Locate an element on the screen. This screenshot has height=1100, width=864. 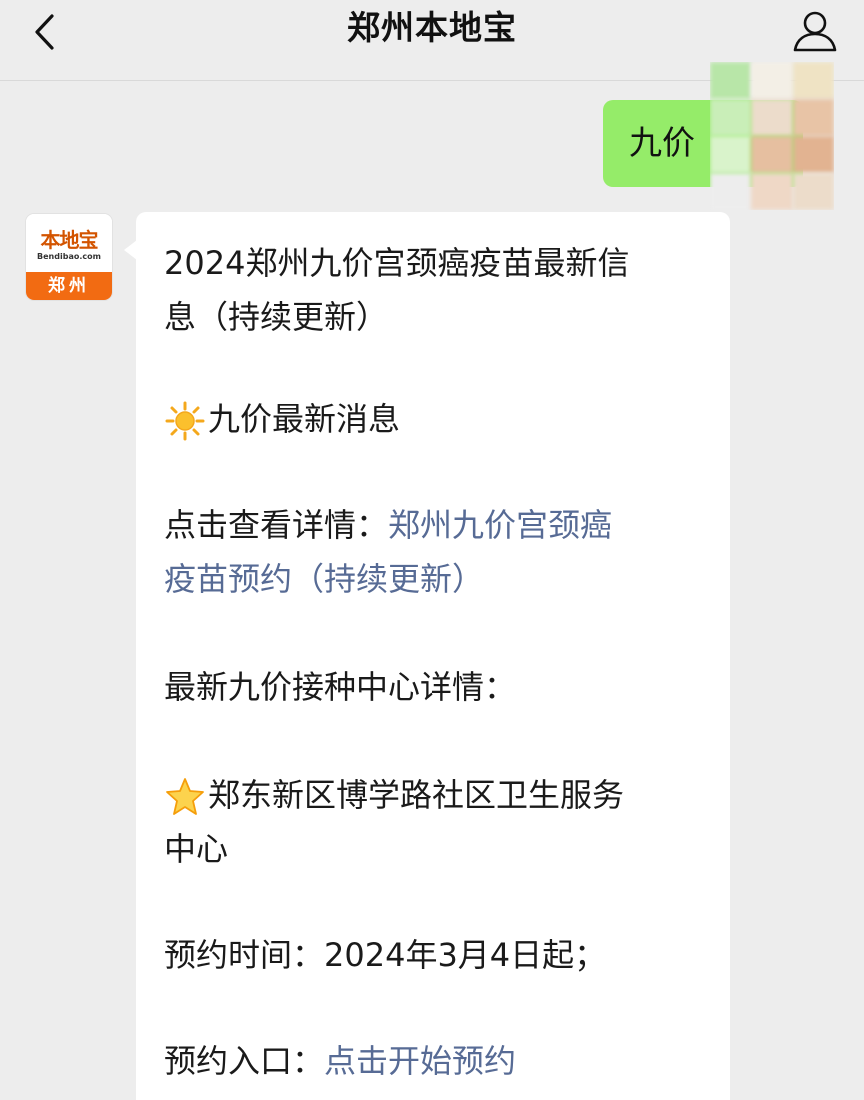
center-name-line2: 中心 is located at coordinates (196, 849).